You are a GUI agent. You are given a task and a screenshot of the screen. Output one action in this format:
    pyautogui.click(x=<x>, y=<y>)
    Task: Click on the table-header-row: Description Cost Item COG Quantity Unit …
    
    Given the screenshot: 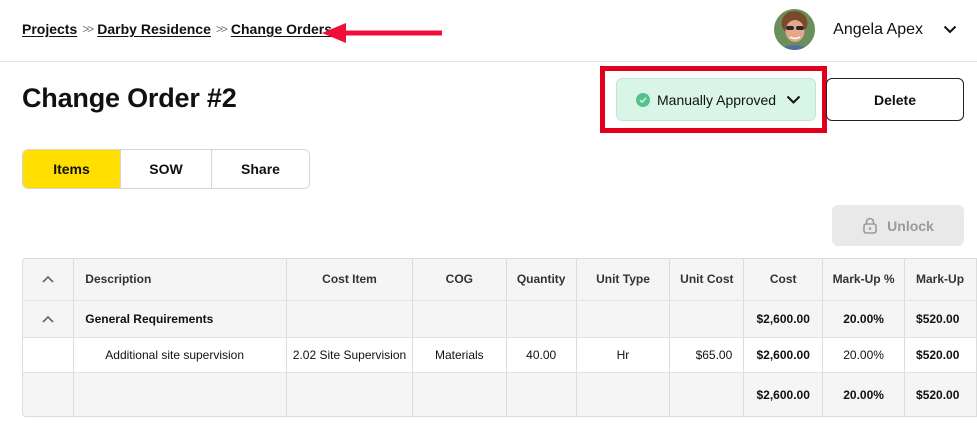 What is the action you would take?
    pyautogui.click(x=500, y=280)
    